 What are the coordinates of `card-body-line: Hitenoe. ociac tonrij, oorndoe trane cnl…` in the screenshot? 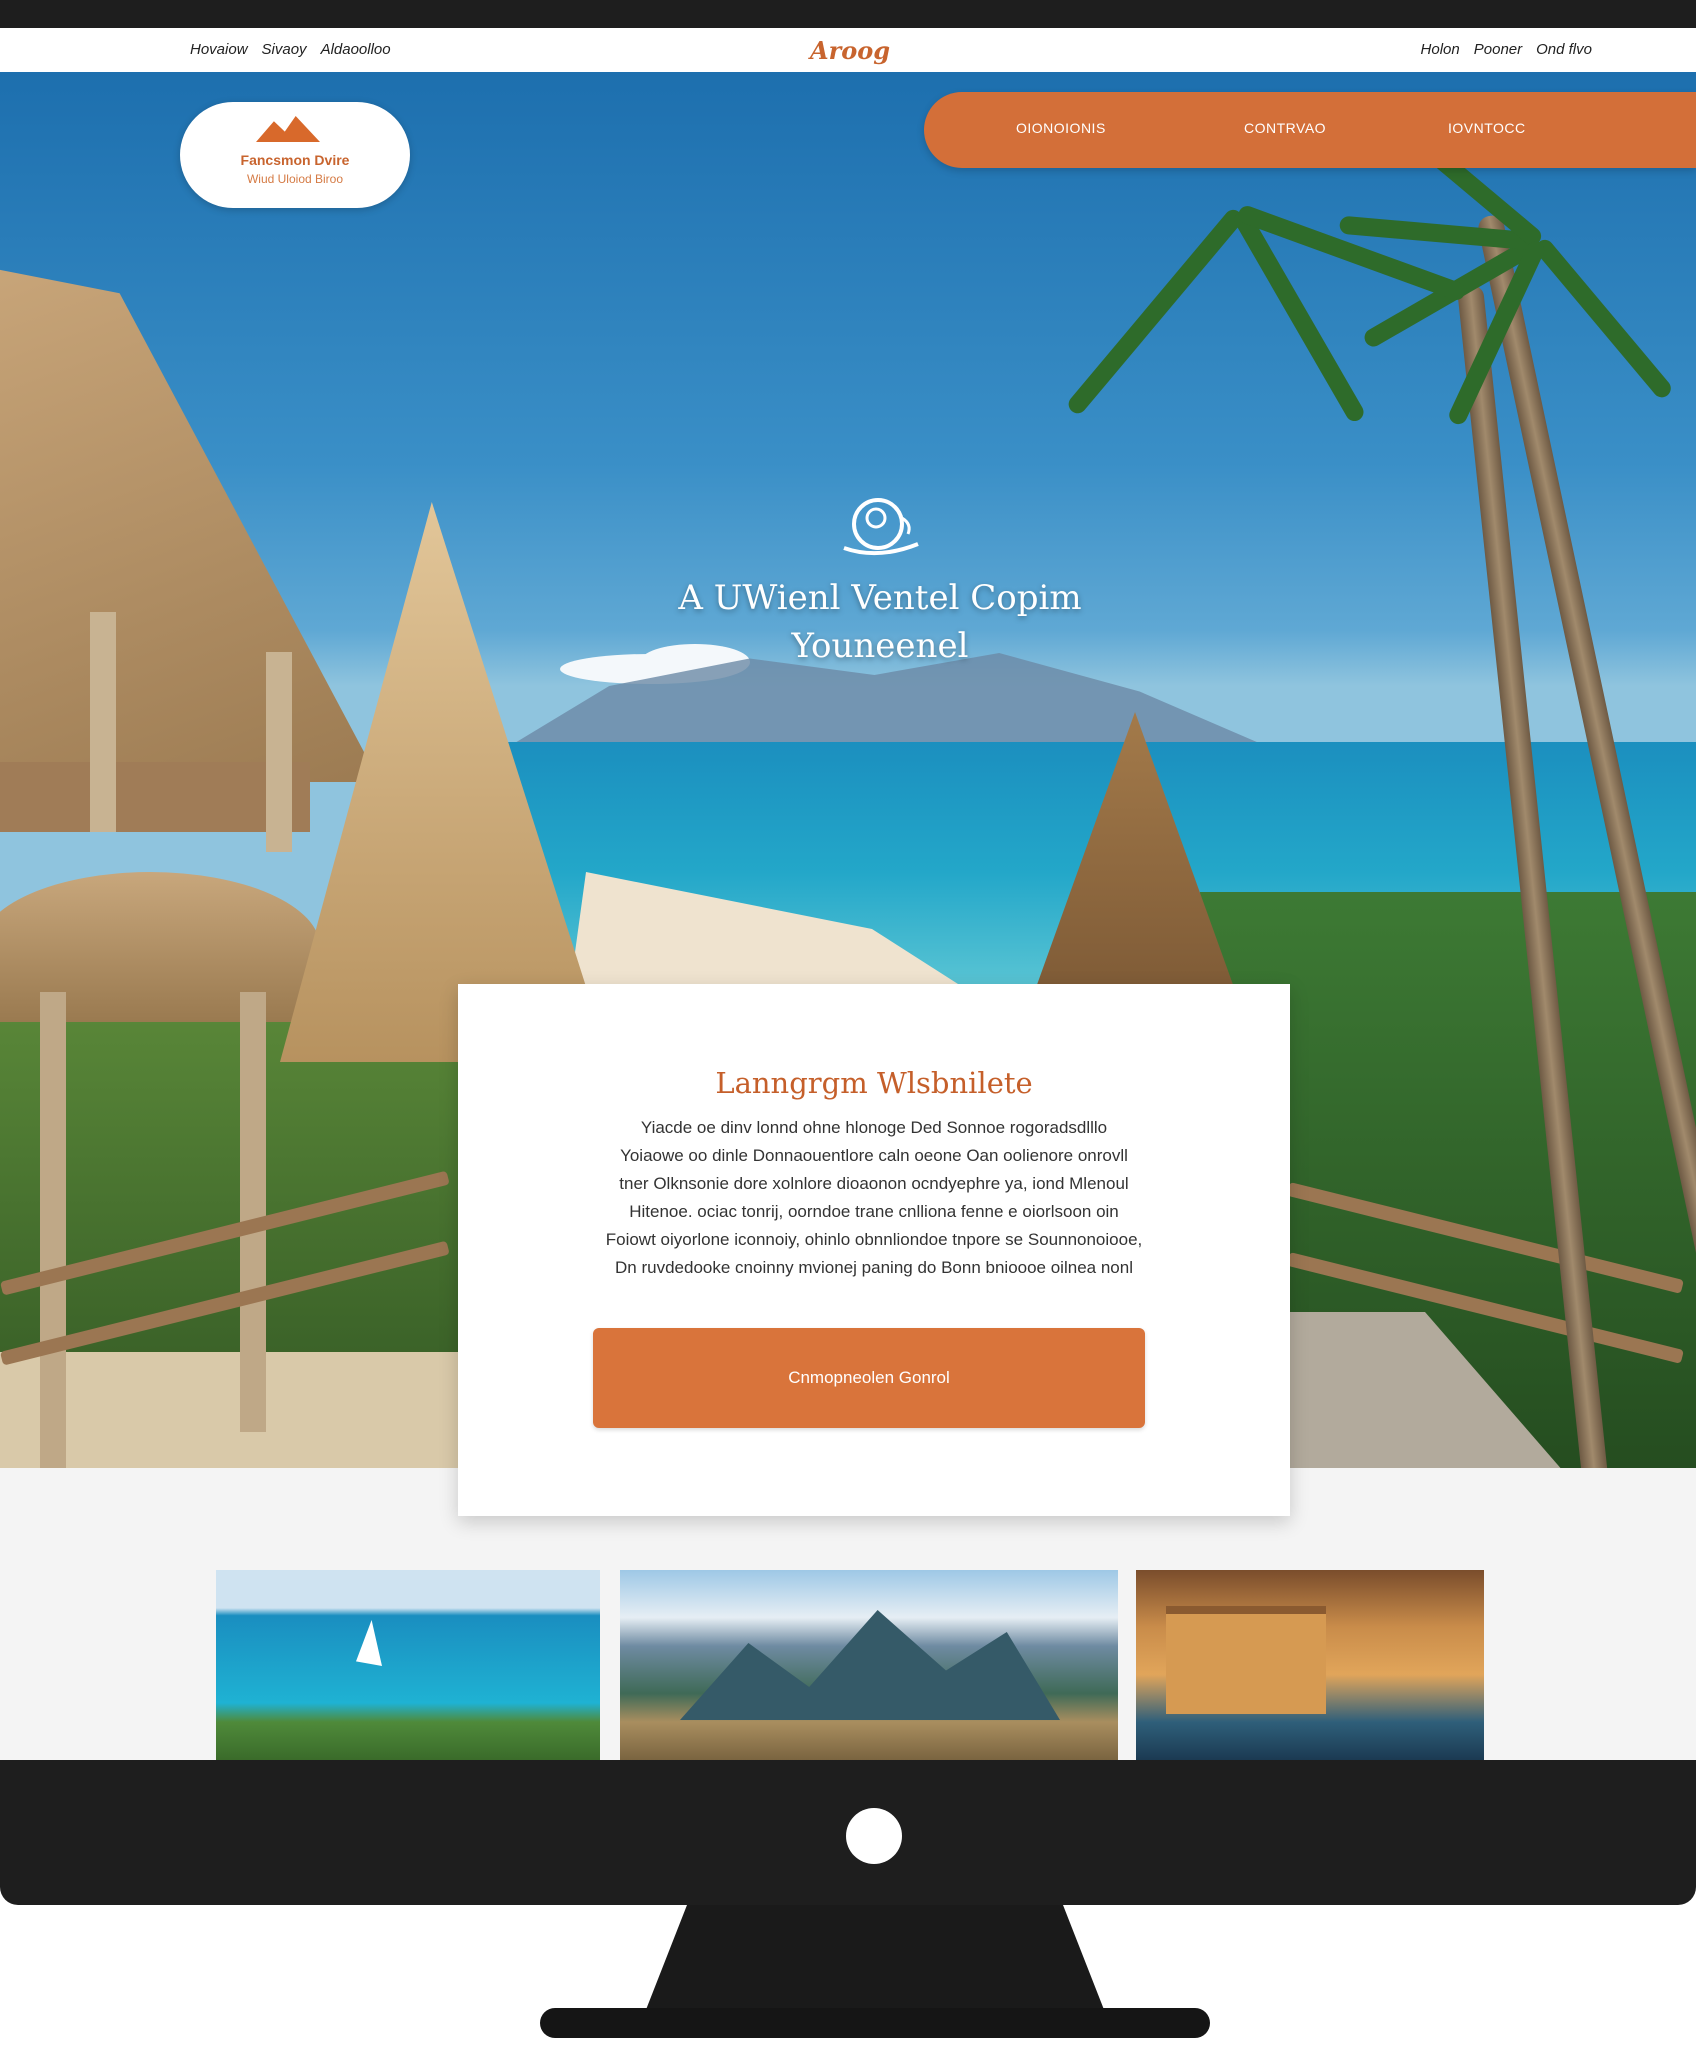 It's located at (874, 1211).